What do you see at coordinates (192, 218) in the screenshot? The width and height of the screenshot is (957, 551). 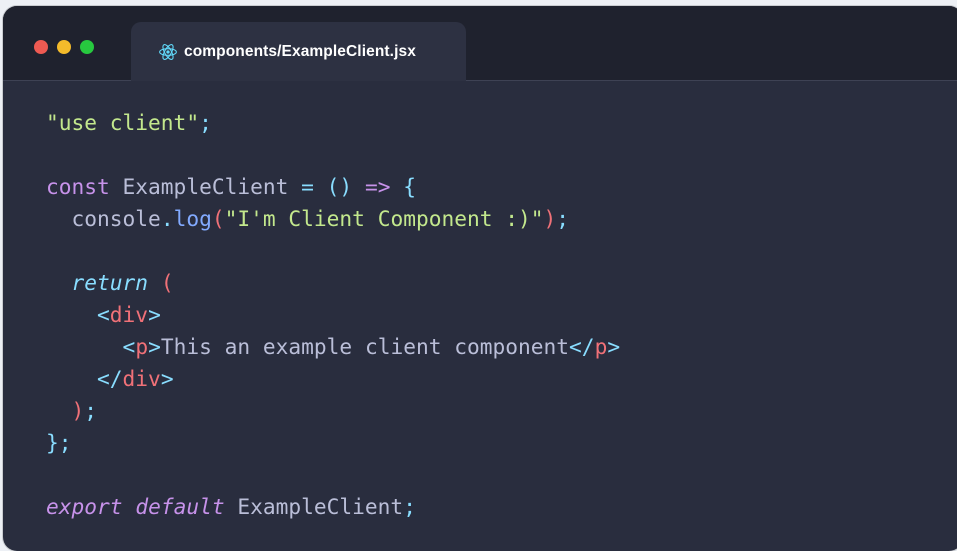 I see `code-token: log` at bounding box center [192, 218].